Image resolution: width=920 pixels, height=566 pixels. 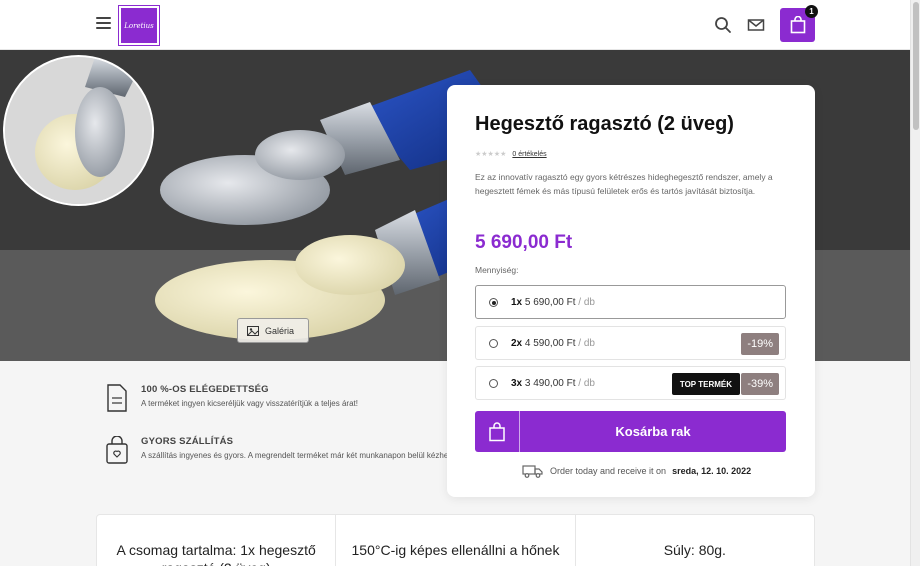 What do you see at coordinates (760, 344) in the screenshot?
I see `discount-badge: -19%` at bounding box center [760, 344].